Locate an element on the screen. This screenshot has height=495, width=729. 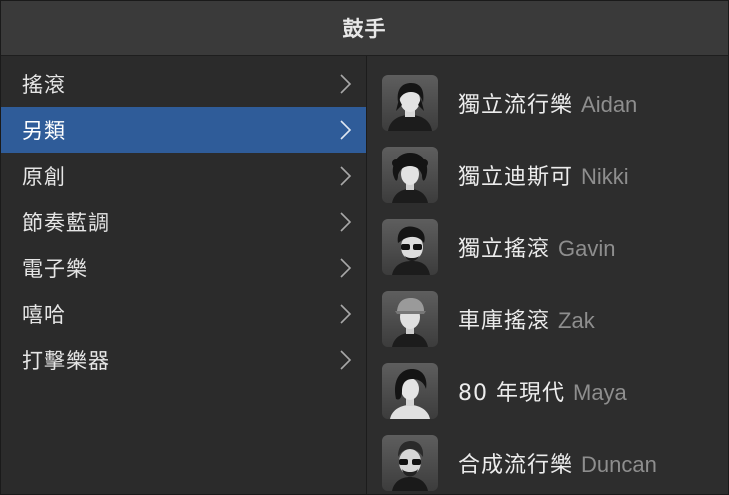
drummer-item-zak: 車庫搖滾 Zak is located at coordinates (547, 319).